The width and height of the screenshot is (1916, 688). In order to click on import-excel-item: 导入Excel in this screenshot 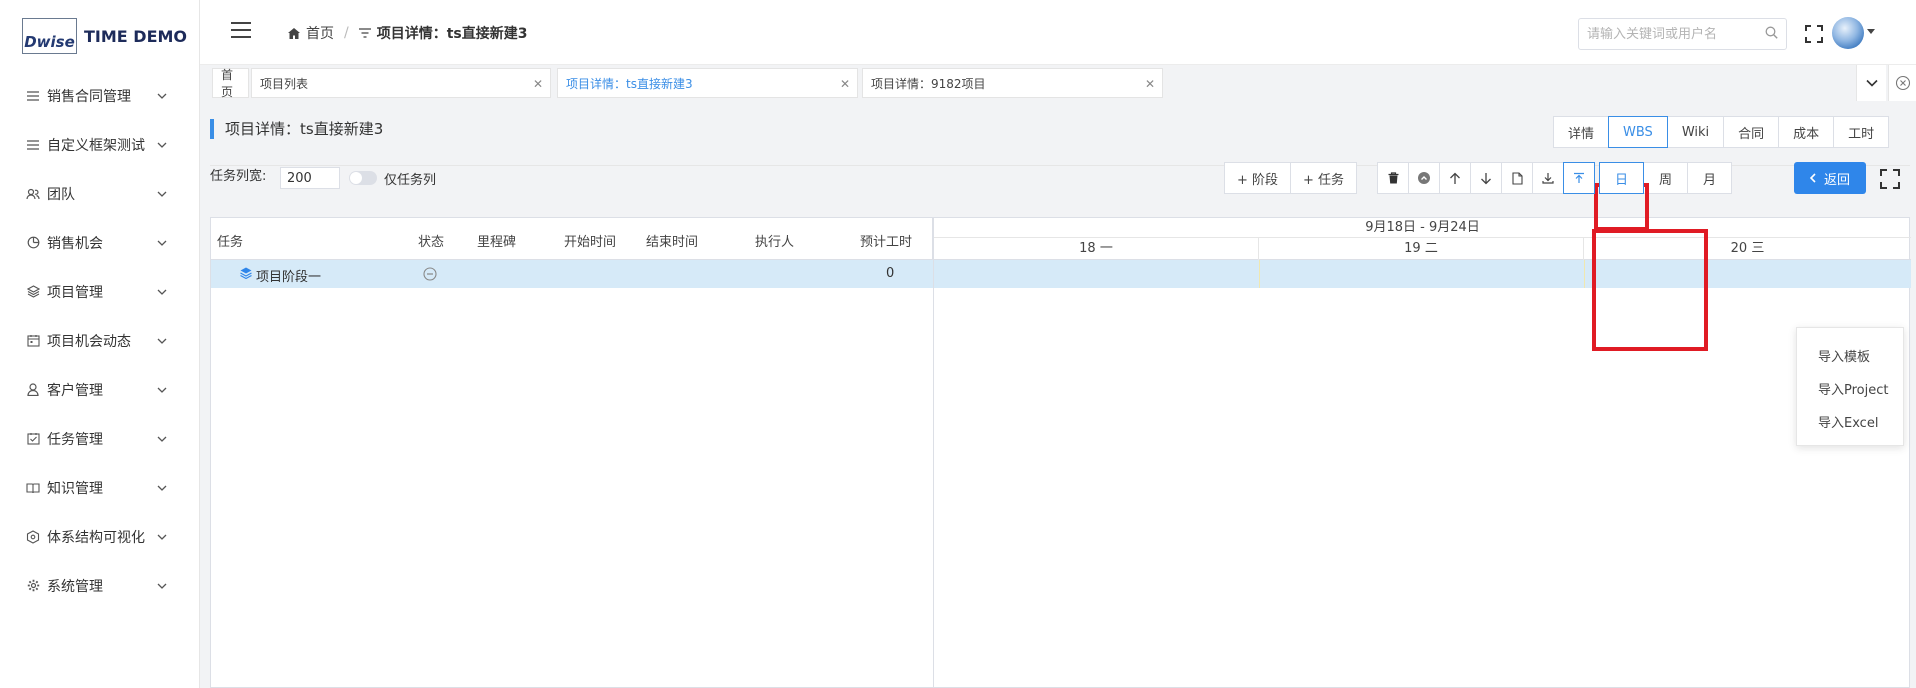, I will do `click(1848, 421)`.